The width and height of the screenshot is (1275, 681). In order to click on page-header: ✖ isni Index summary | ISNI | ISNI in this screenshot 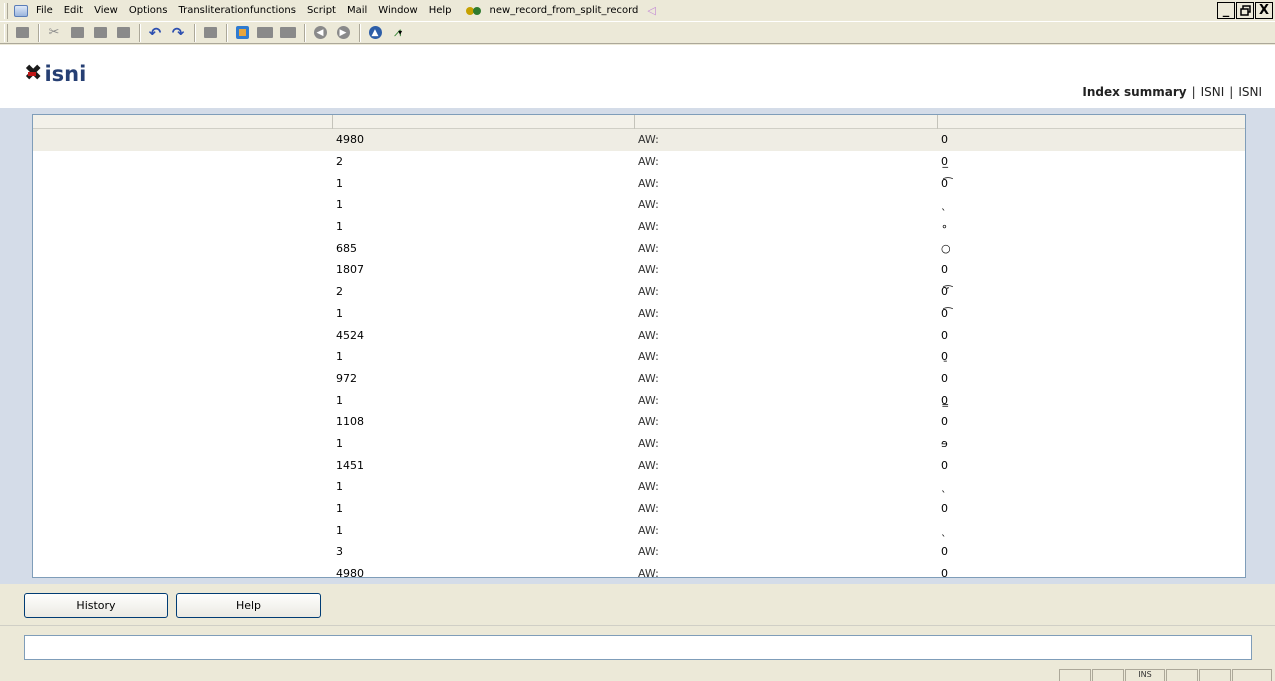, I will do `click(637, 76)`.